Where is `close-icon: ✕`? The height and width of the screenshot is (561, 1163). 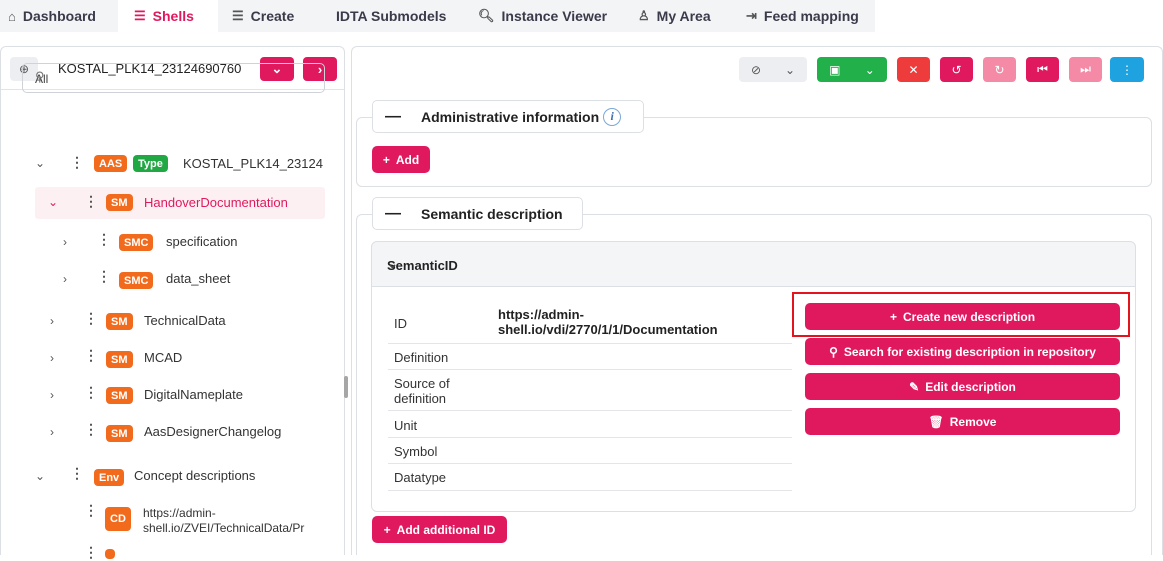 close-icon: ✕ is located at coordinates (913, 69).